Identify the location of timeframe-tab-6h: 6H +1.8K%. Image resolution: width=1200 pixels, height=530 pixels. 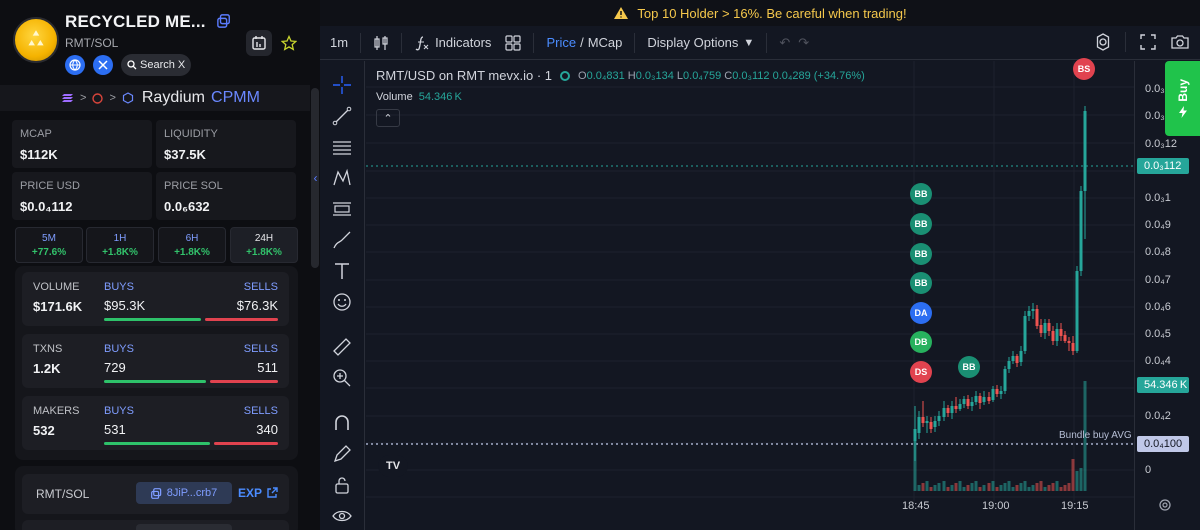
(192, 245).